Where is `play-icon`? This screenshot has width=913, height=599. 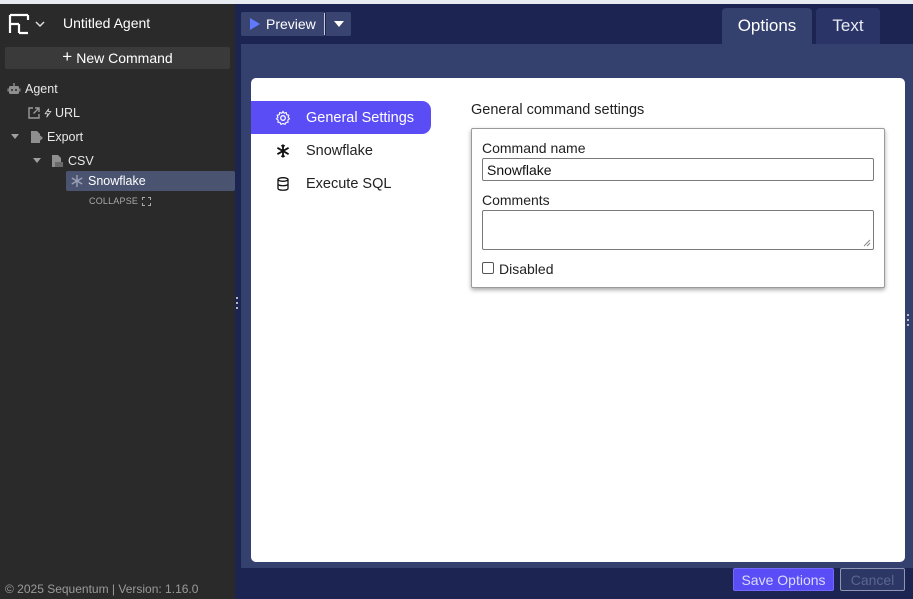 play-icon is located at coordinates (255, 24).